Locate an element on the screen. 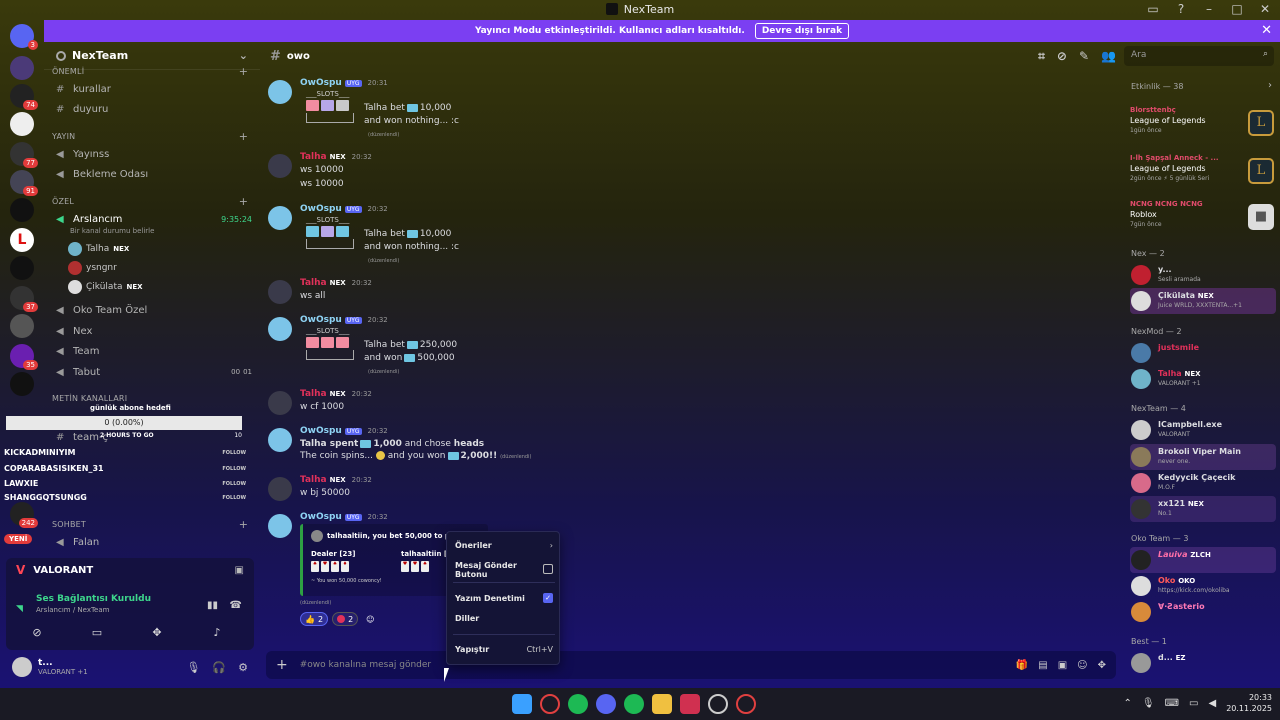  new-badge: YENİ is located at coordinates (18, 539).